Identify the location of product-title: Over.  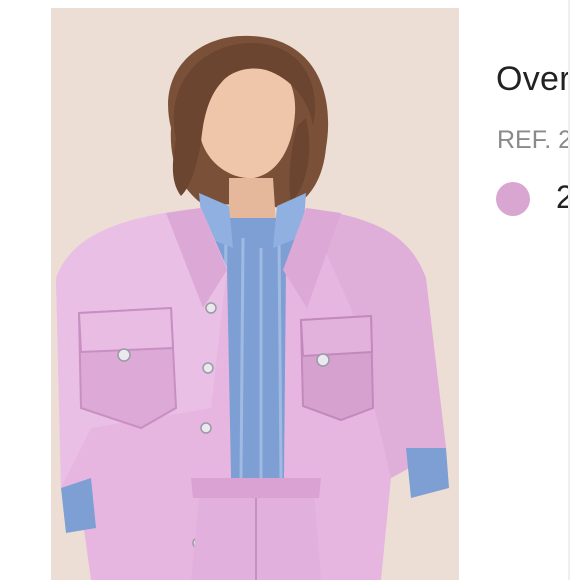
(532, 79).